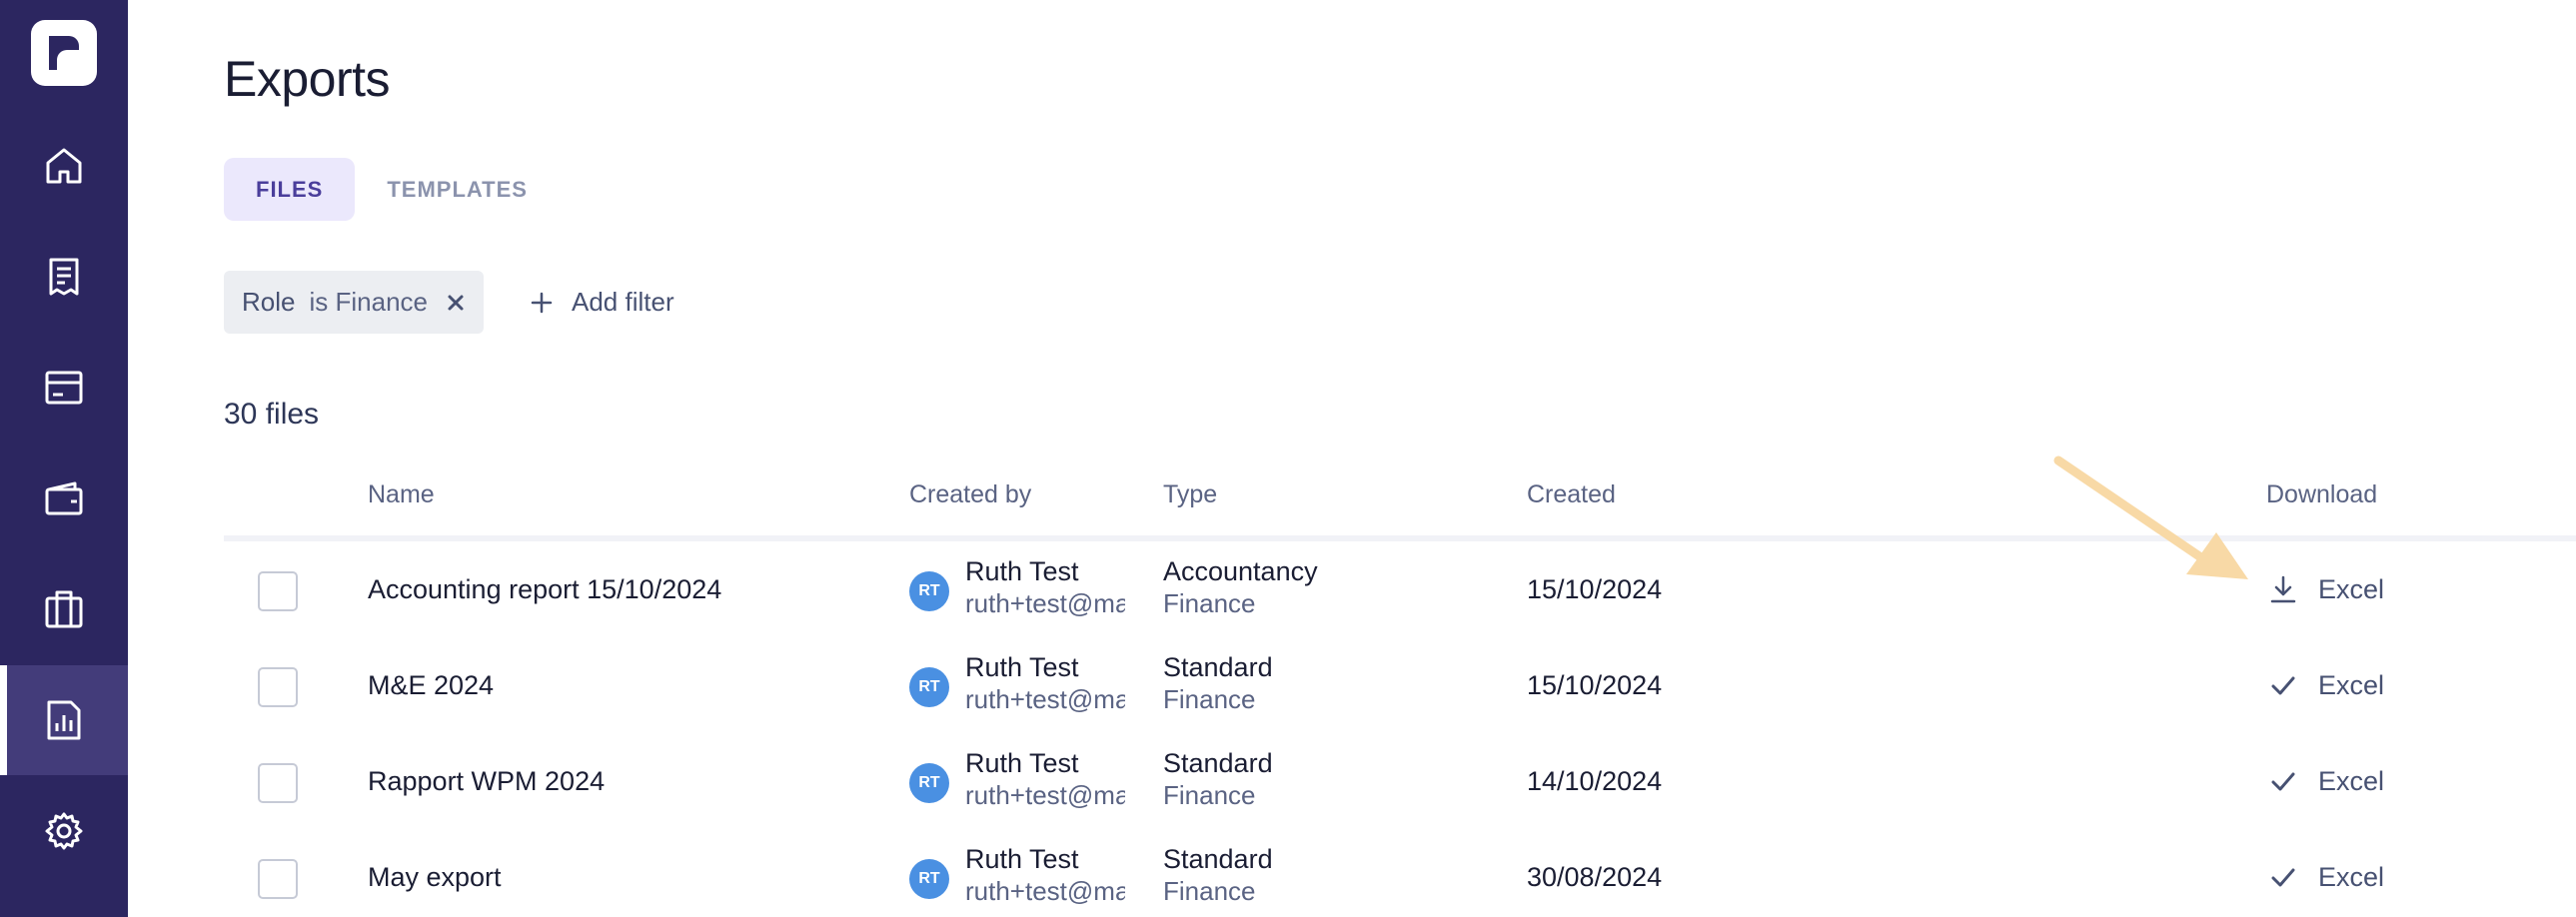 This screenshot has width=2576, height=917. I want to click on card-icon, so click(64, 388).